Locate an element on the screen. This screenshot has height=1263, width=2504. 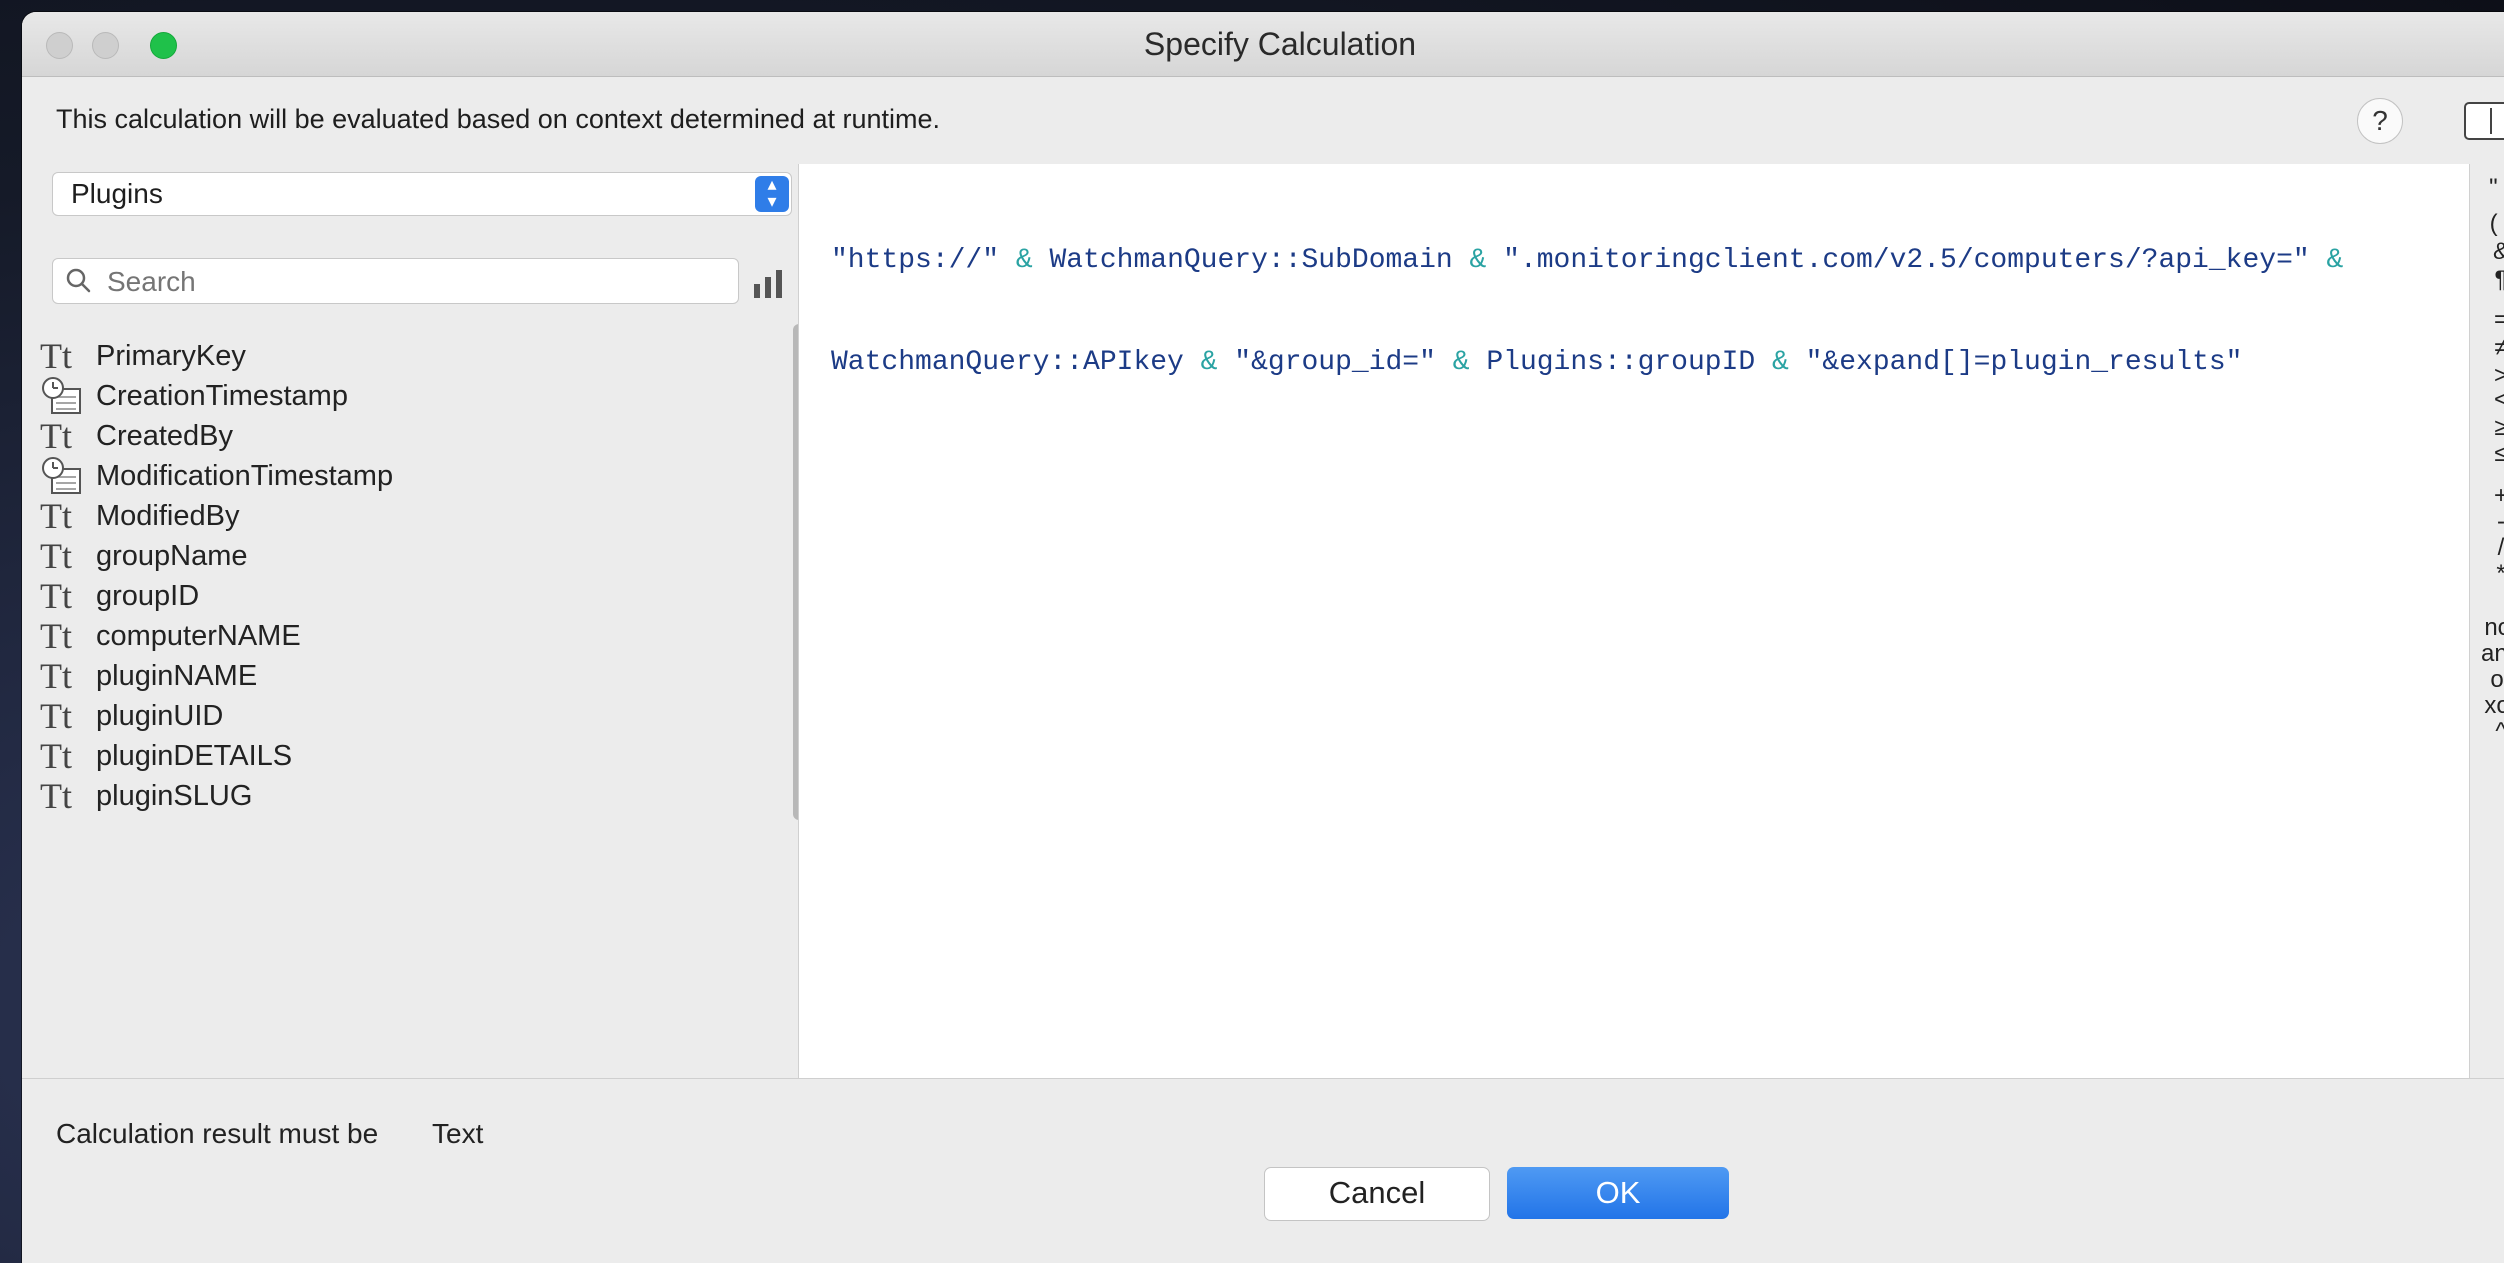
formula-token-field: WatchmanQuery::SubDomain is located at coordinates (1251, 260).